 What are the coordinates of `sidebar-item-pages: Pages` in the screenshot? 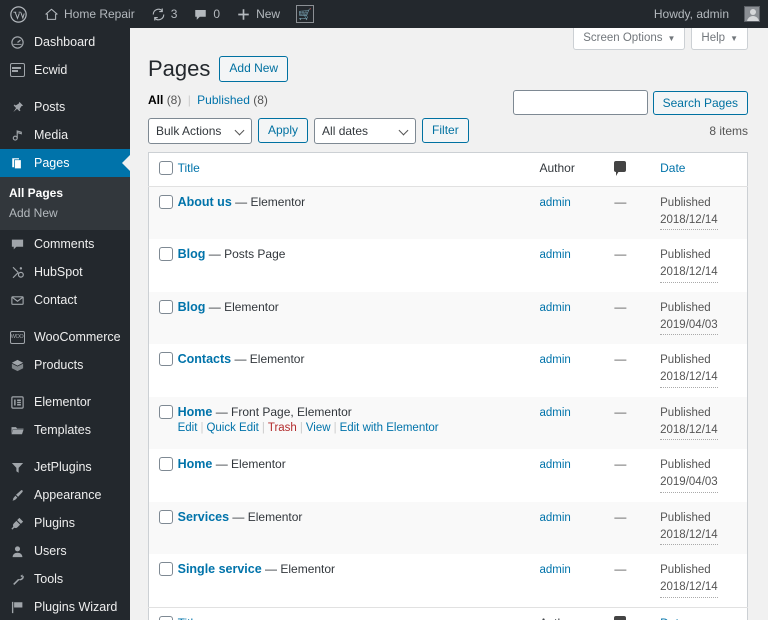 It's located at (65, 163).